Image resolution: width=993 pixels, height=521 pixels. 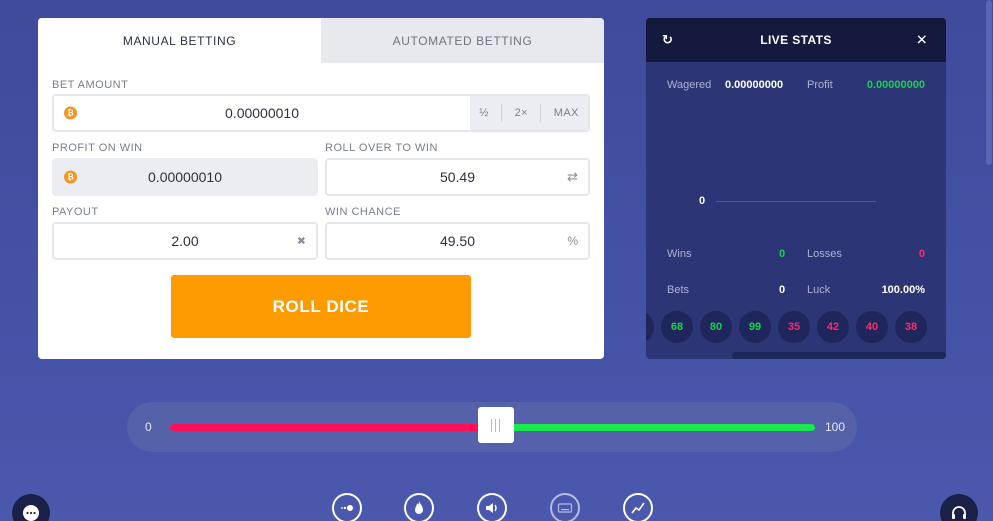 What do you see at coordinates (363, 212) in the screenshot?
I see `win-chance-label: WIN CHANCE` at bounding box center [363, 212].